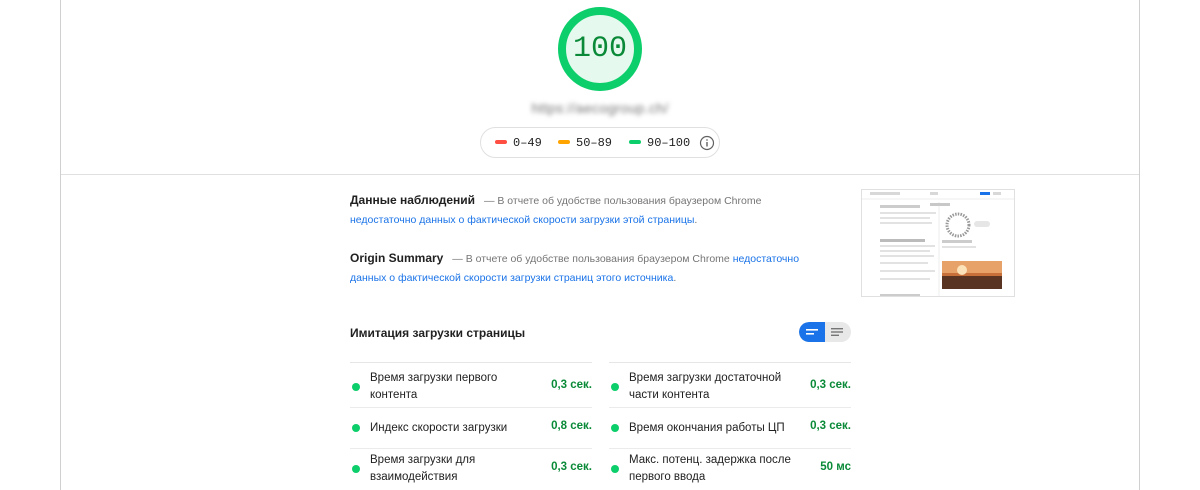 This screenshot has height=490, width=1200. What do you see at coordinates (60, 245) in the screenshot?
I see `report-frame-left-border` at bounding box center [60, 245].